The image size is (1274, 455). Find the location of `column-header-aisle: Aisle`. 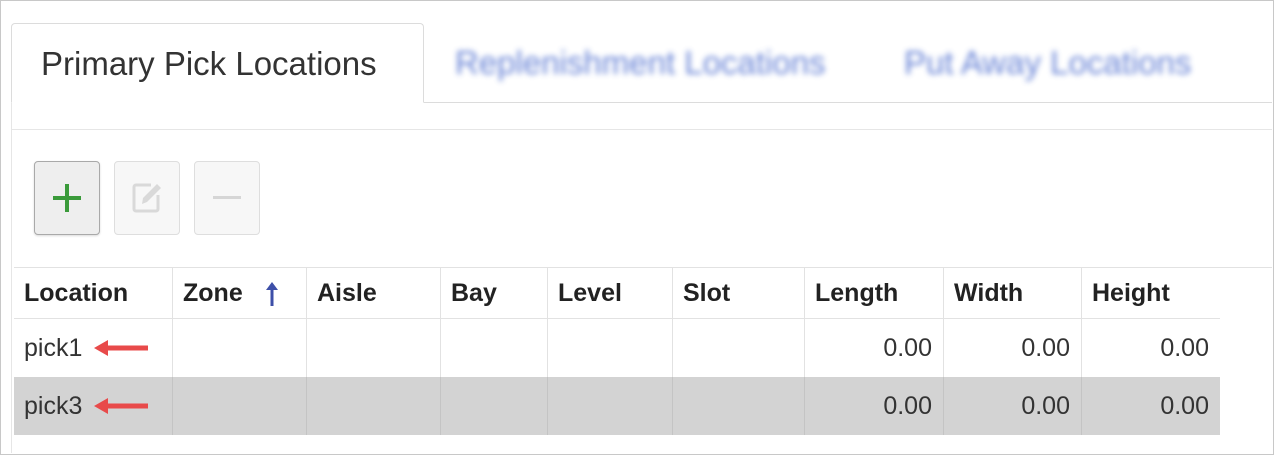

column-header-aisle: Aisle is located at coordinates (374, 292).